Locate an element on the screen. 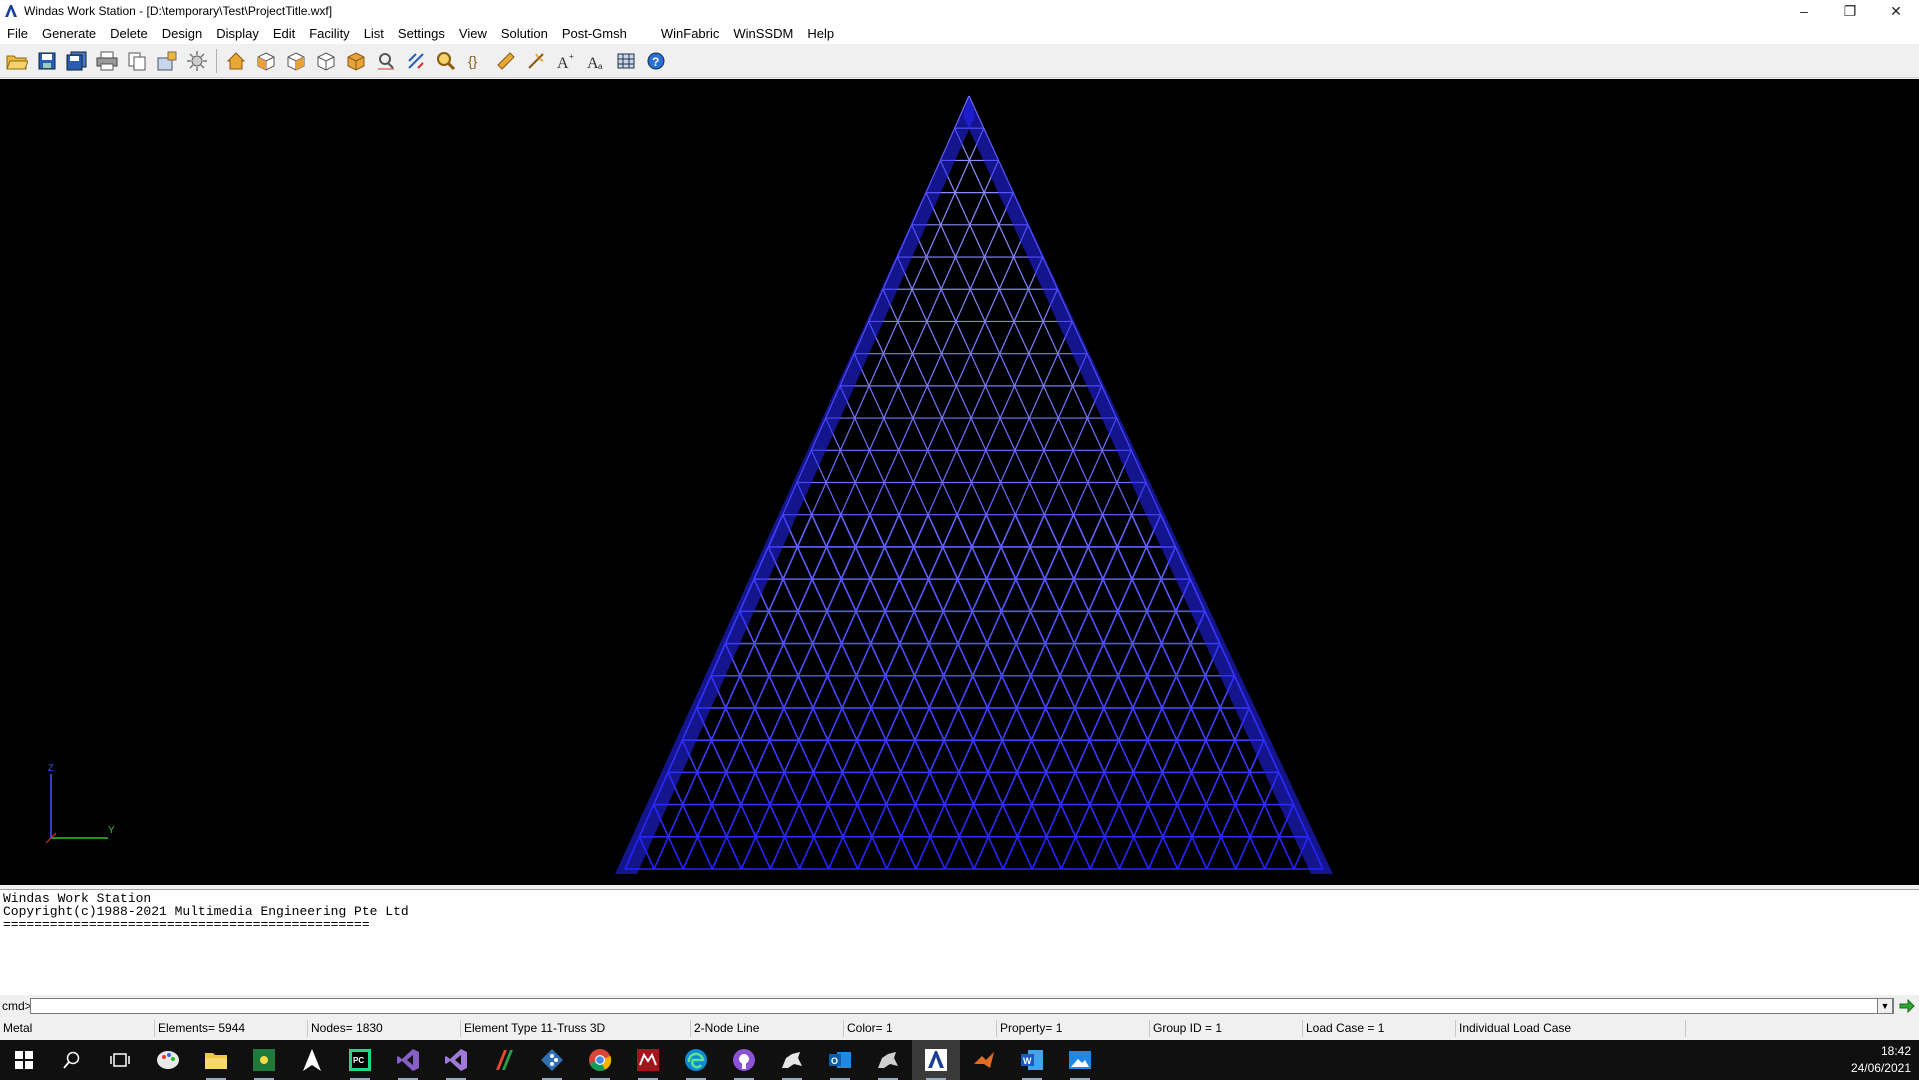 This screenshot has width=1919, height=1080. menu-facility: Facility is located at coordinates (329, 33).